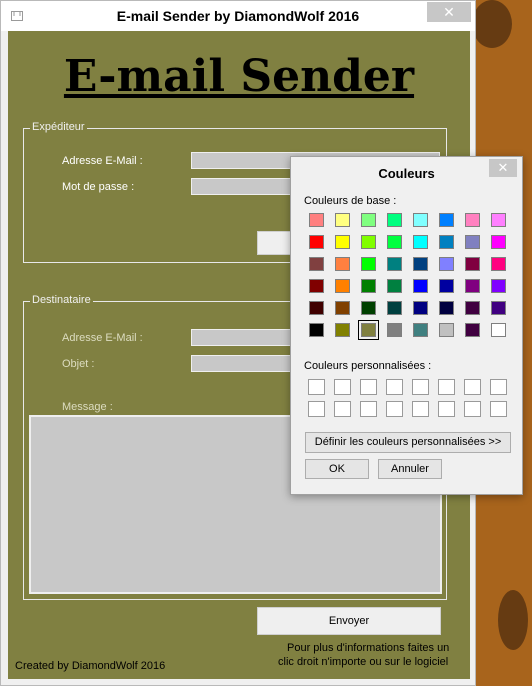 The image size is (532, 686). What do you see at coordinates (58, 127) in the screenshot?
I see `sender-group-legend: Expéditeur` at bounding box center [58, 127].